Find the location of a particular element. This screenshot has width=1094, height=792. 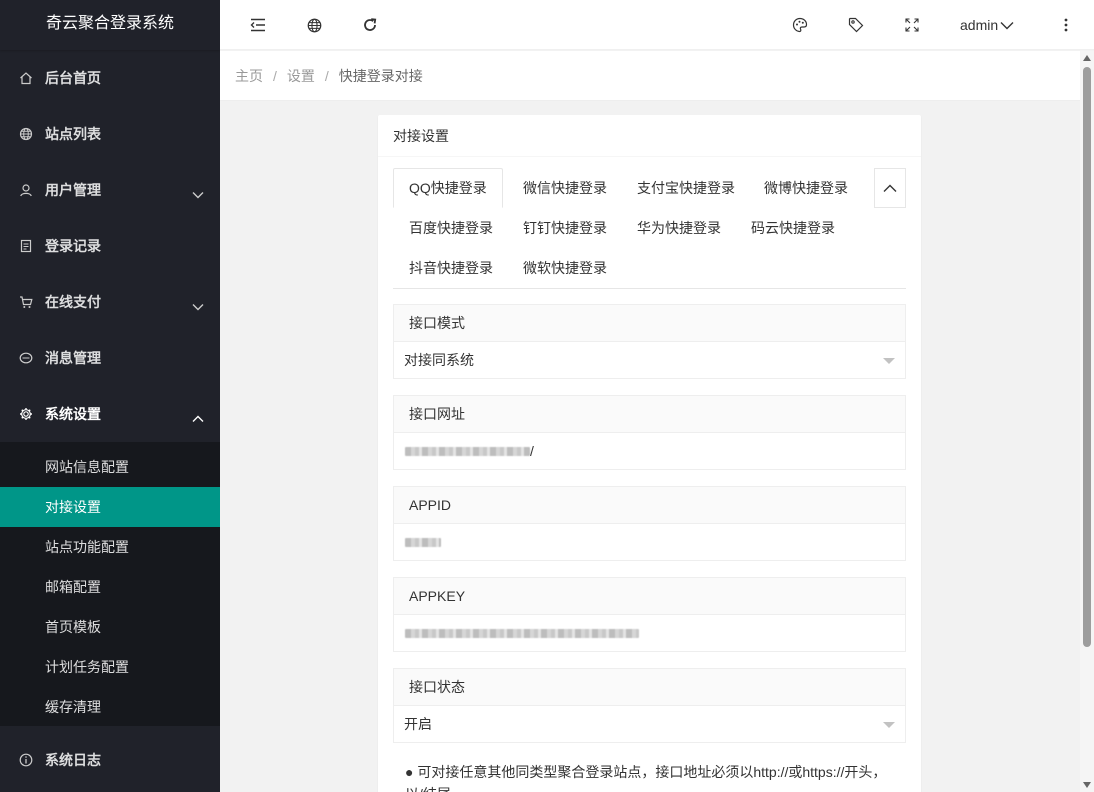

field-appid-label: APPID is located at coordinates (649, 505).